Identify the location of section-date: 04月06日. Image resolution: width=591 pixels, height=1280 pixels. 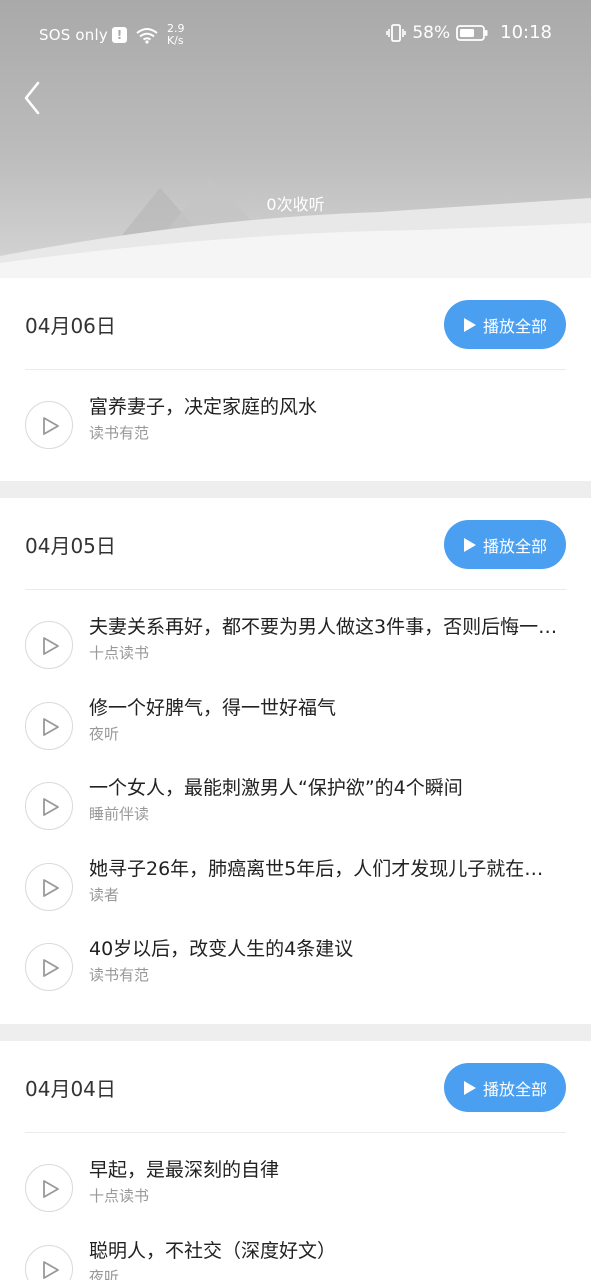
(70, 326).